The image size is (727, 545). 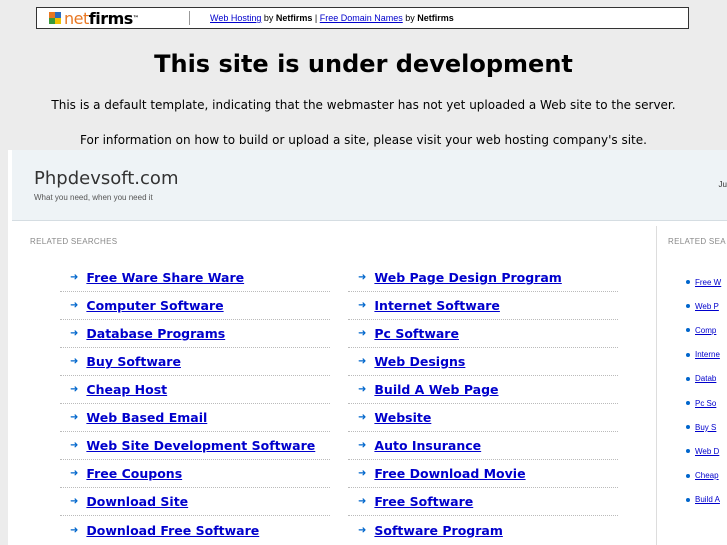 I want to click on list-item: ➜ Software Program, so click(x=483, y=530).